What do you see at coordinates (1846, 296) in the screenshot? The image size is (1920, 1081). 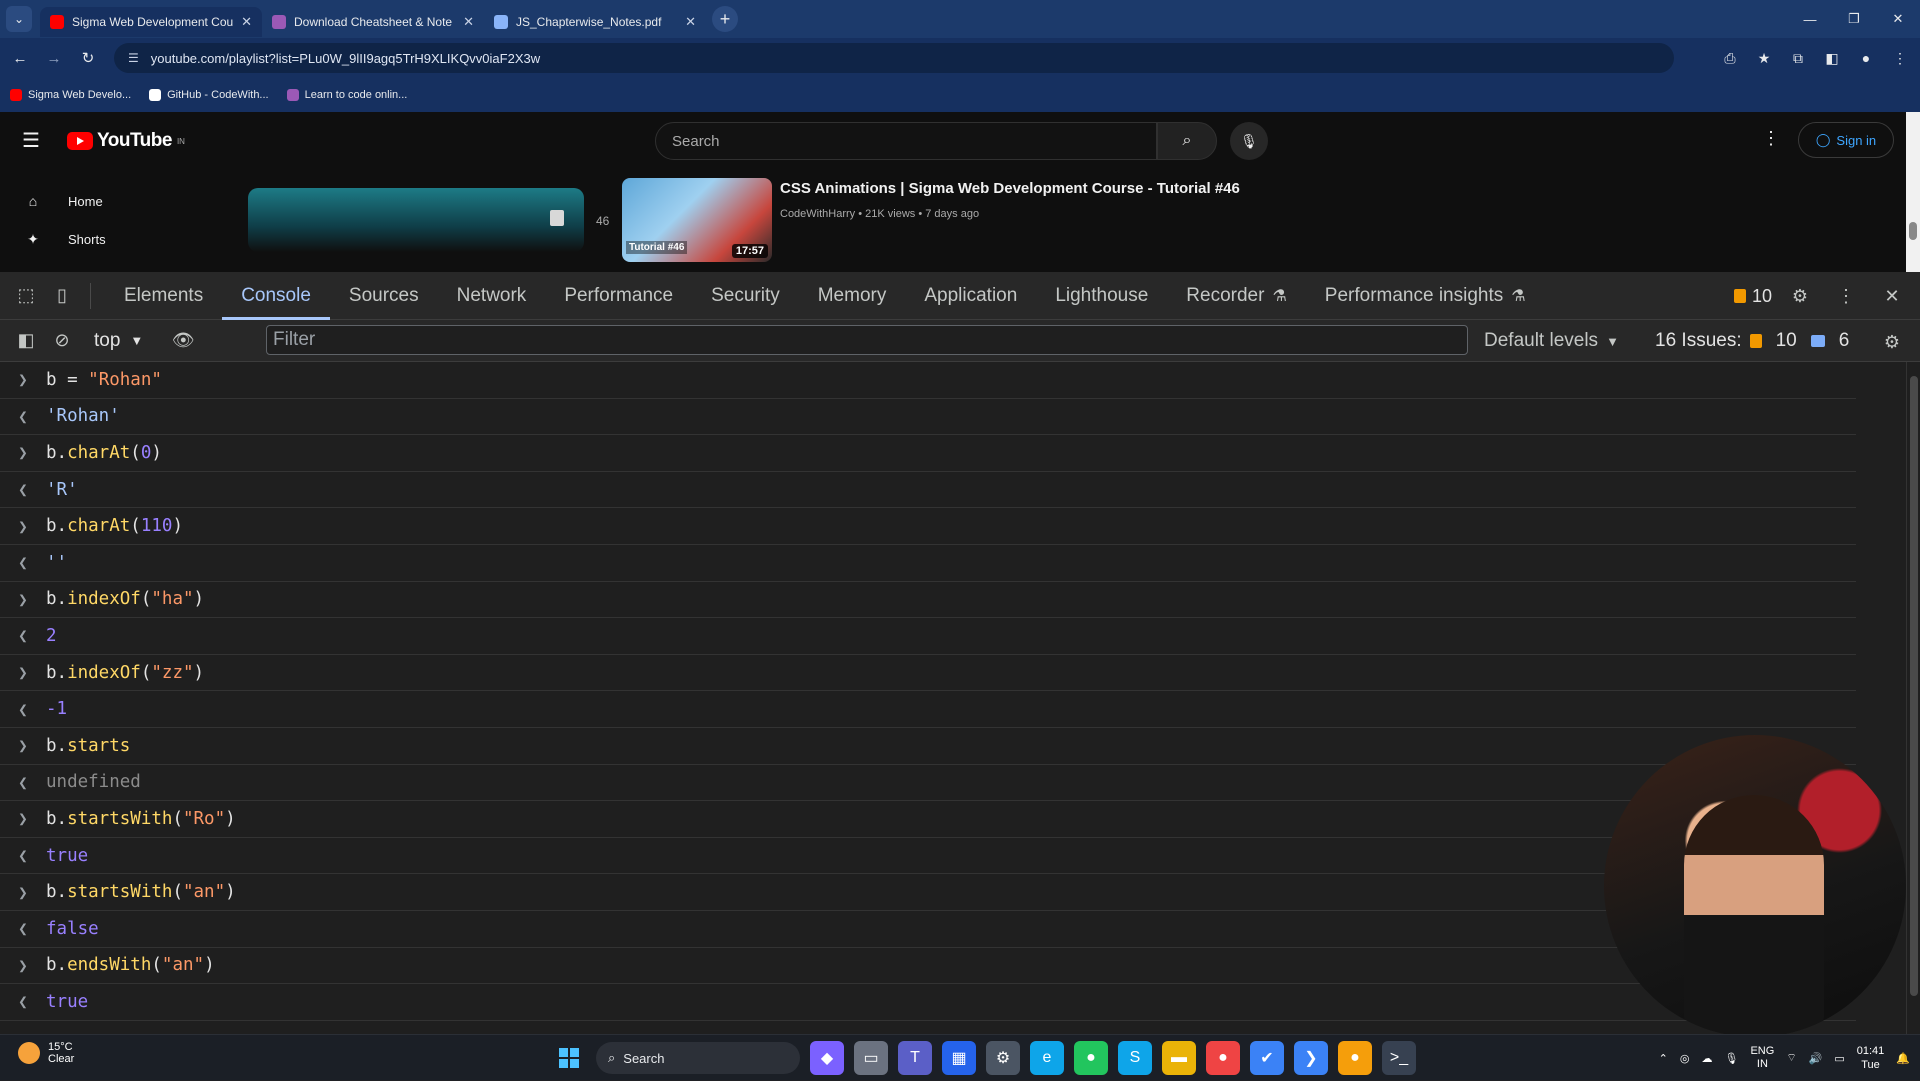 I see `devtools-menu-icon: ⋮` at bounding box center [1846, 296].